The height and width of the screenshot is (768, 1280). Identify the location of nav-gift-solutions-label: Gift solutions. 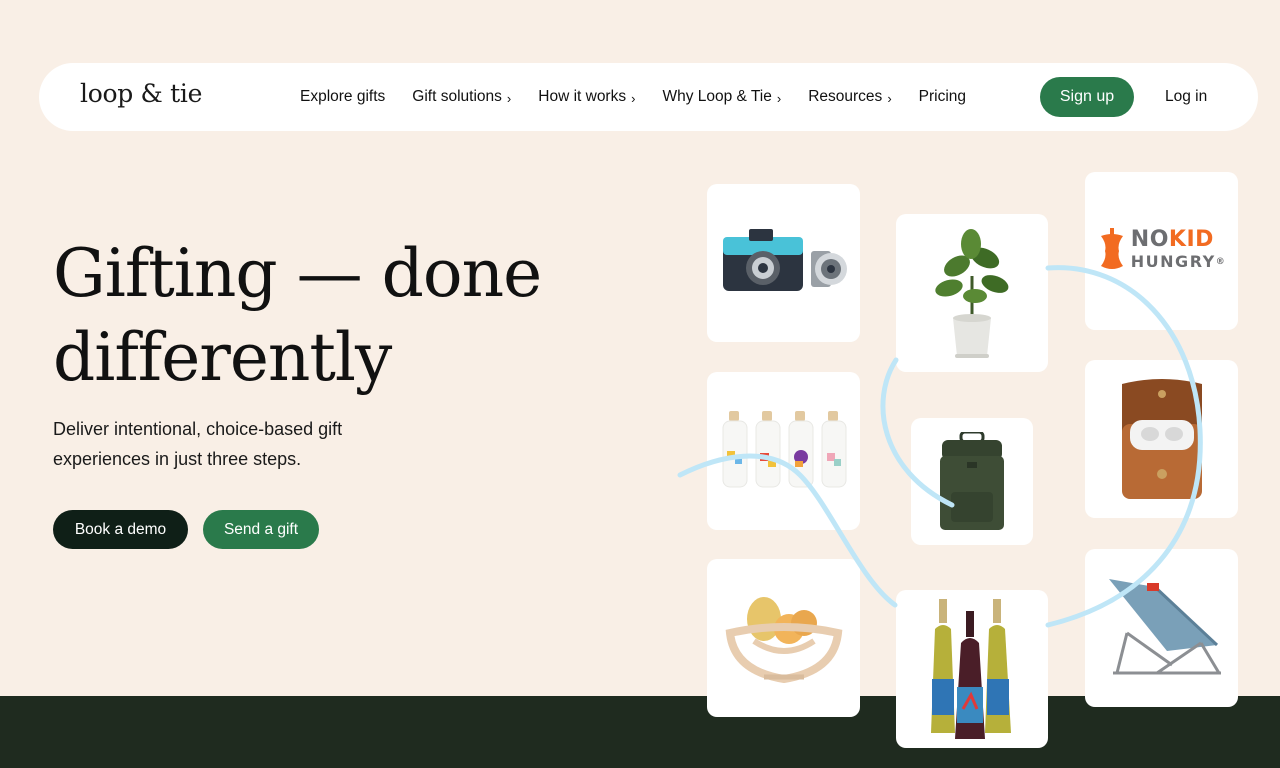
(457, 96).